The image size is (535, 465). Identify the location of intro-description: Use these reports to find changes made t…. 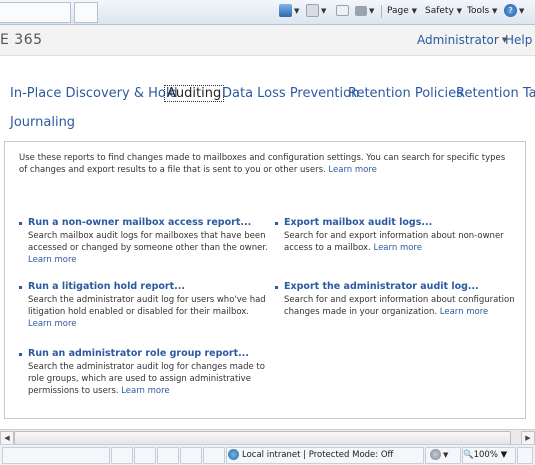
(262, 164).